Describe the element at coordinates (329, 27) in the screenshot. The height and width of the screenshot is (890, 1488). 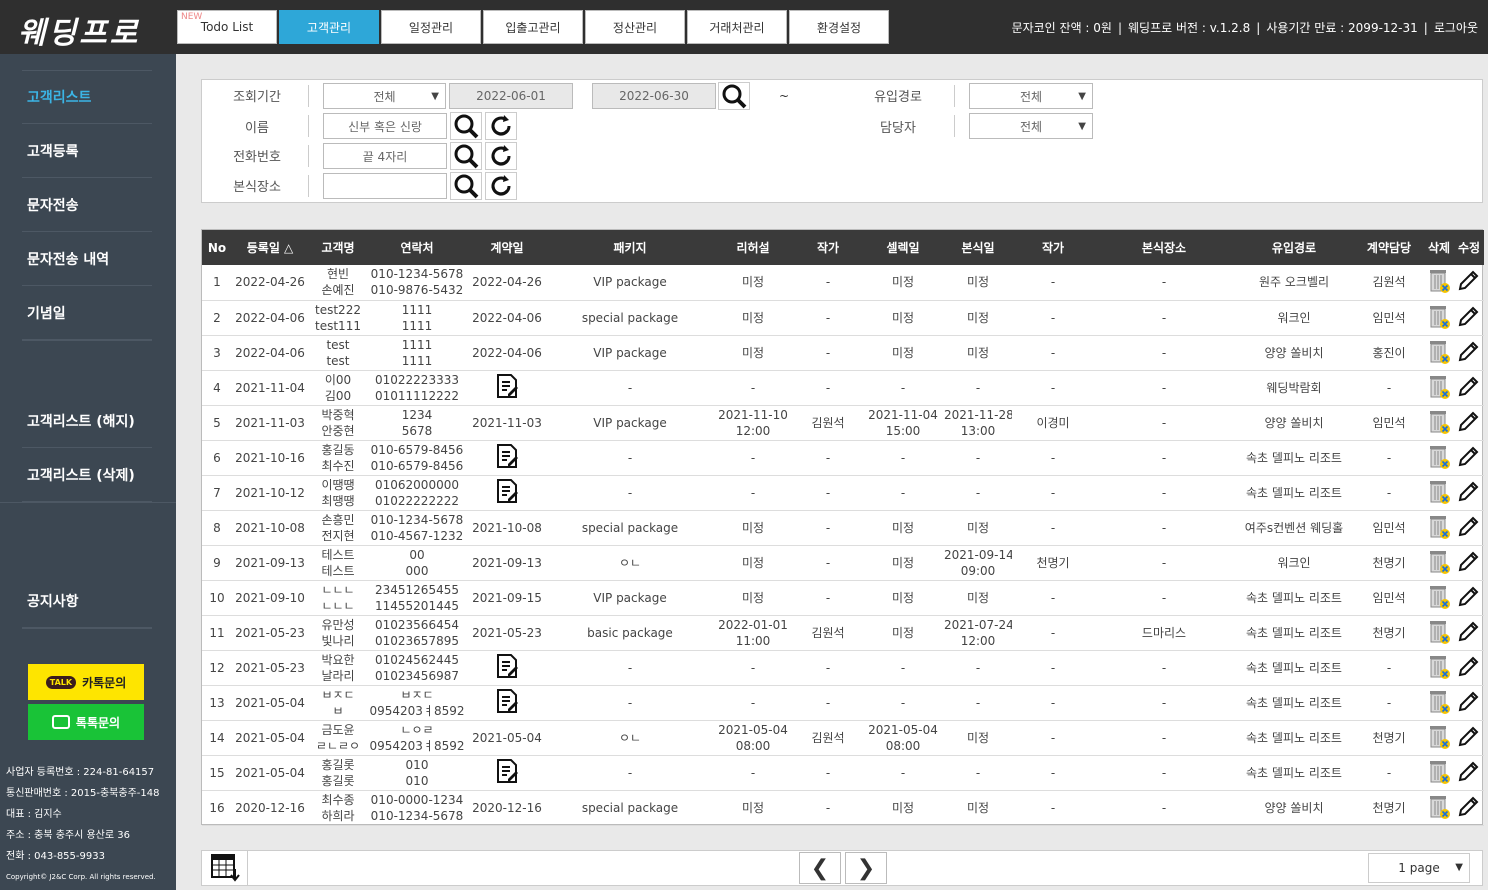
I see `tab-1: 고객관리` at that location.